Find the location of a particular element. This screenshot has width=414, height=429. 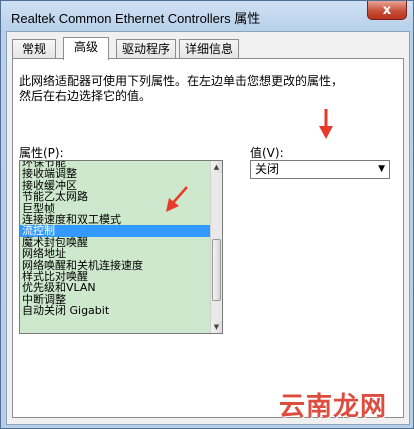

tab-details: 详细信息 is located at coordinates (209, 49).